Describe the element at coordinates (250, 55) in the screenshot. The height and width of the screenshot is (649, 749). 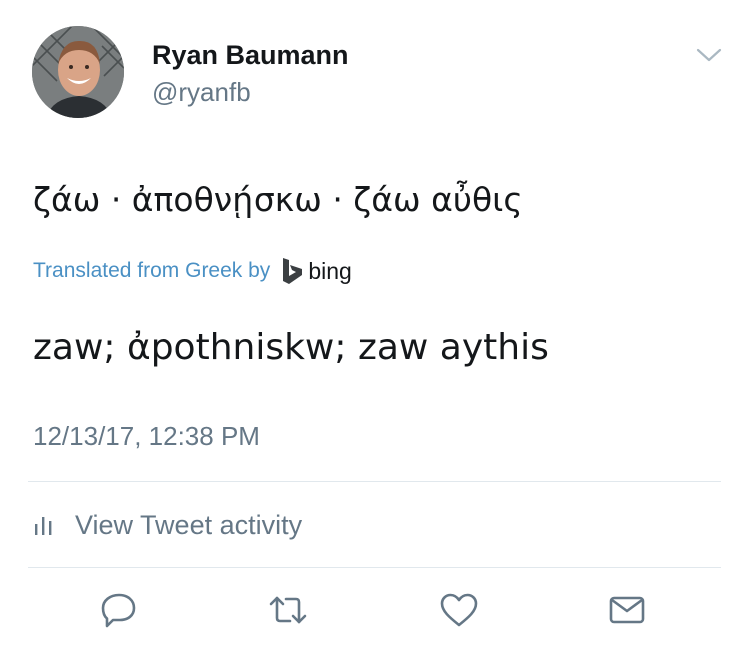
I see `author-name: Ryan Baumann` at that location.